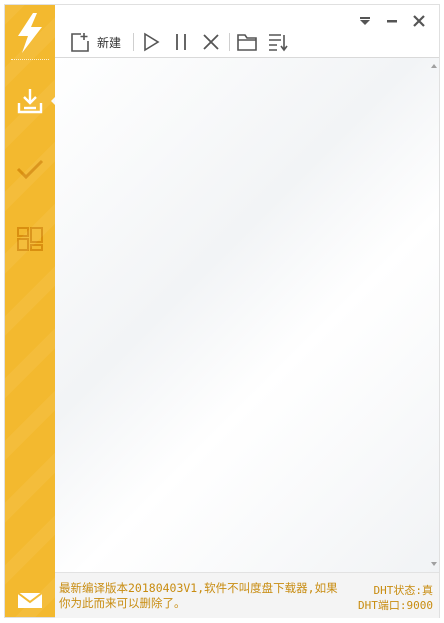 Image resolution: width=444 pixels, height=623 pixels. I want to click on scroll-up-arrow, so click(434, 66).